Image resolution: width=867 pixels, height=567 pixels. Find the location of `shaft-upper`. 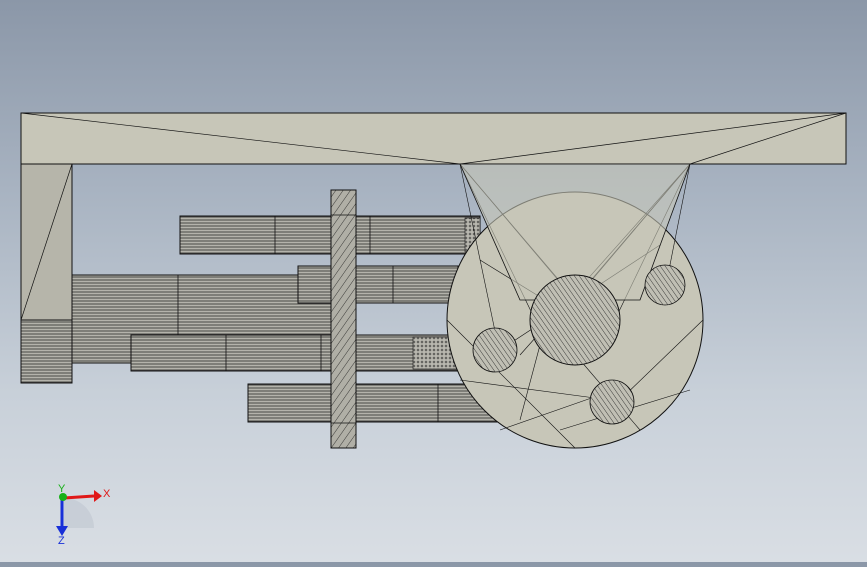

shaft-upper is located at coordinates (330, 235).